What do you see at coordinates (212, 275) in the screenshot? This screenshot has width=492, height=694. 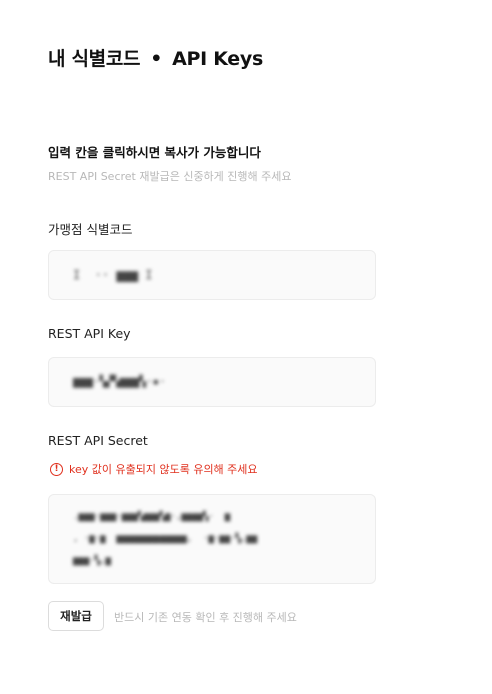 I see `merchant-code-field: I ·· ▆▆▆ I` at bounding box center [212, 275].